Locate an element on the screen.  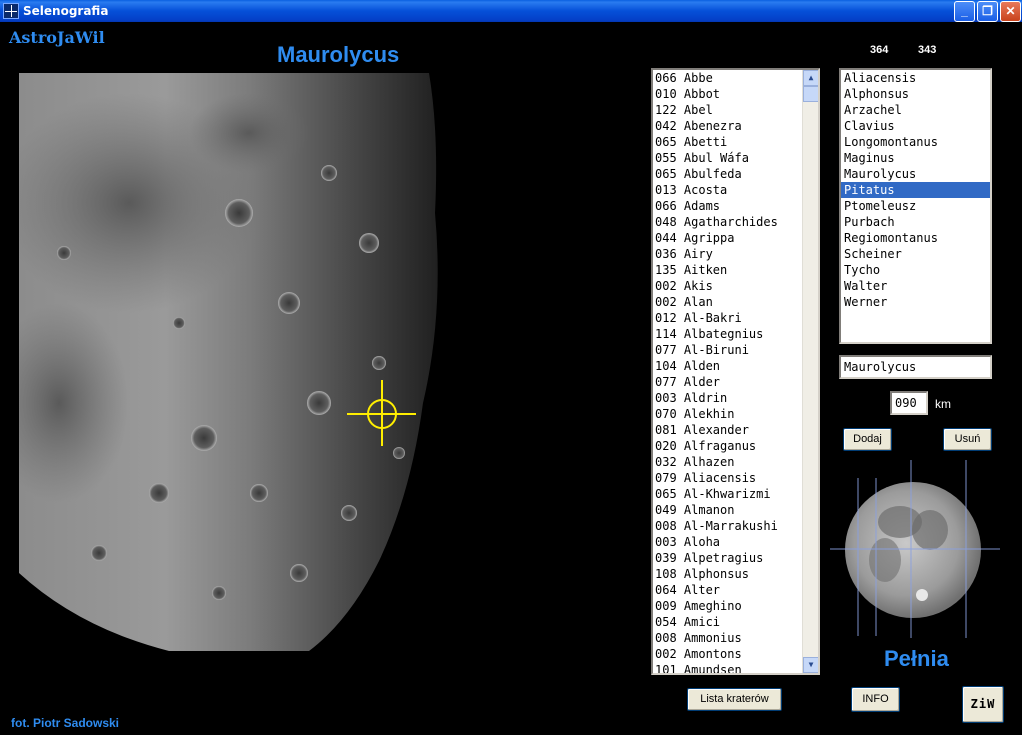
selected-crater-item: Clavius is located at coordinates (915, 126).